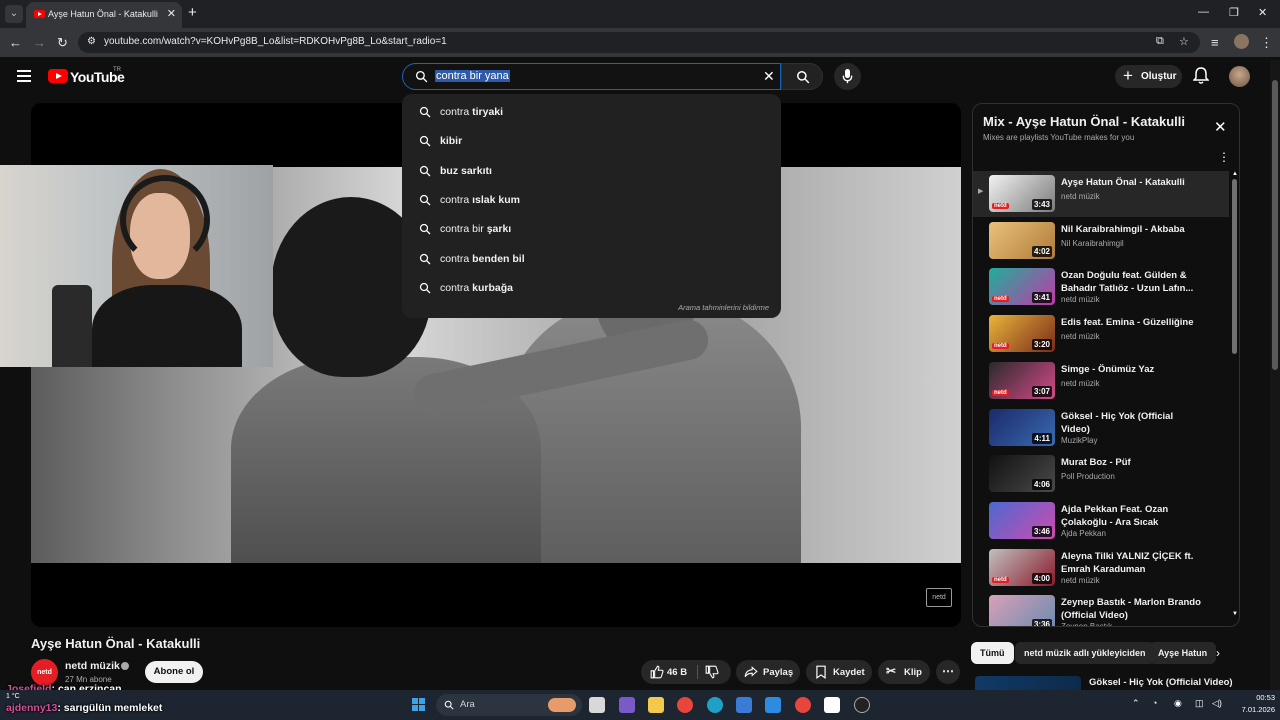 Image resolution: width=1280 pixels, height=720 pixels. I want to click on volume-icon: ◁), so click(1217, 703).